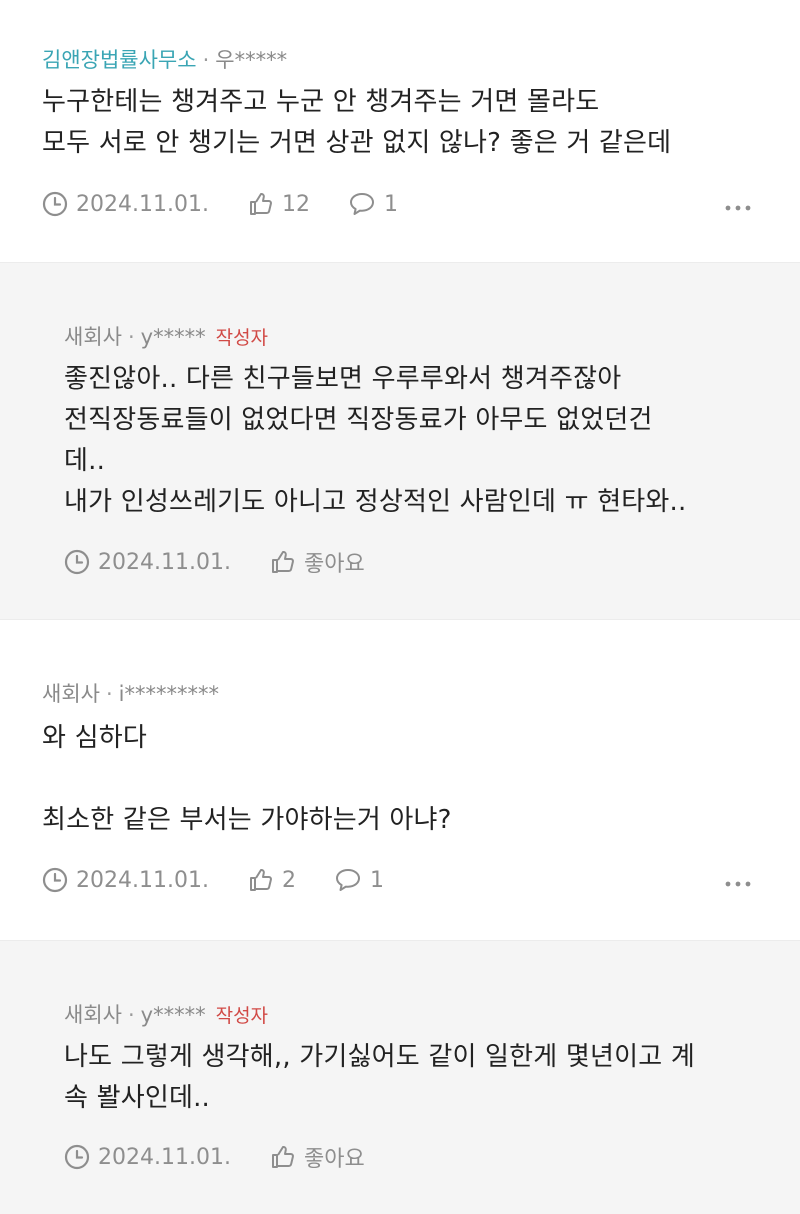  Describe the element at coordinates (85, 461) in the screenshot. I see `reply-line: 데..` at that location.